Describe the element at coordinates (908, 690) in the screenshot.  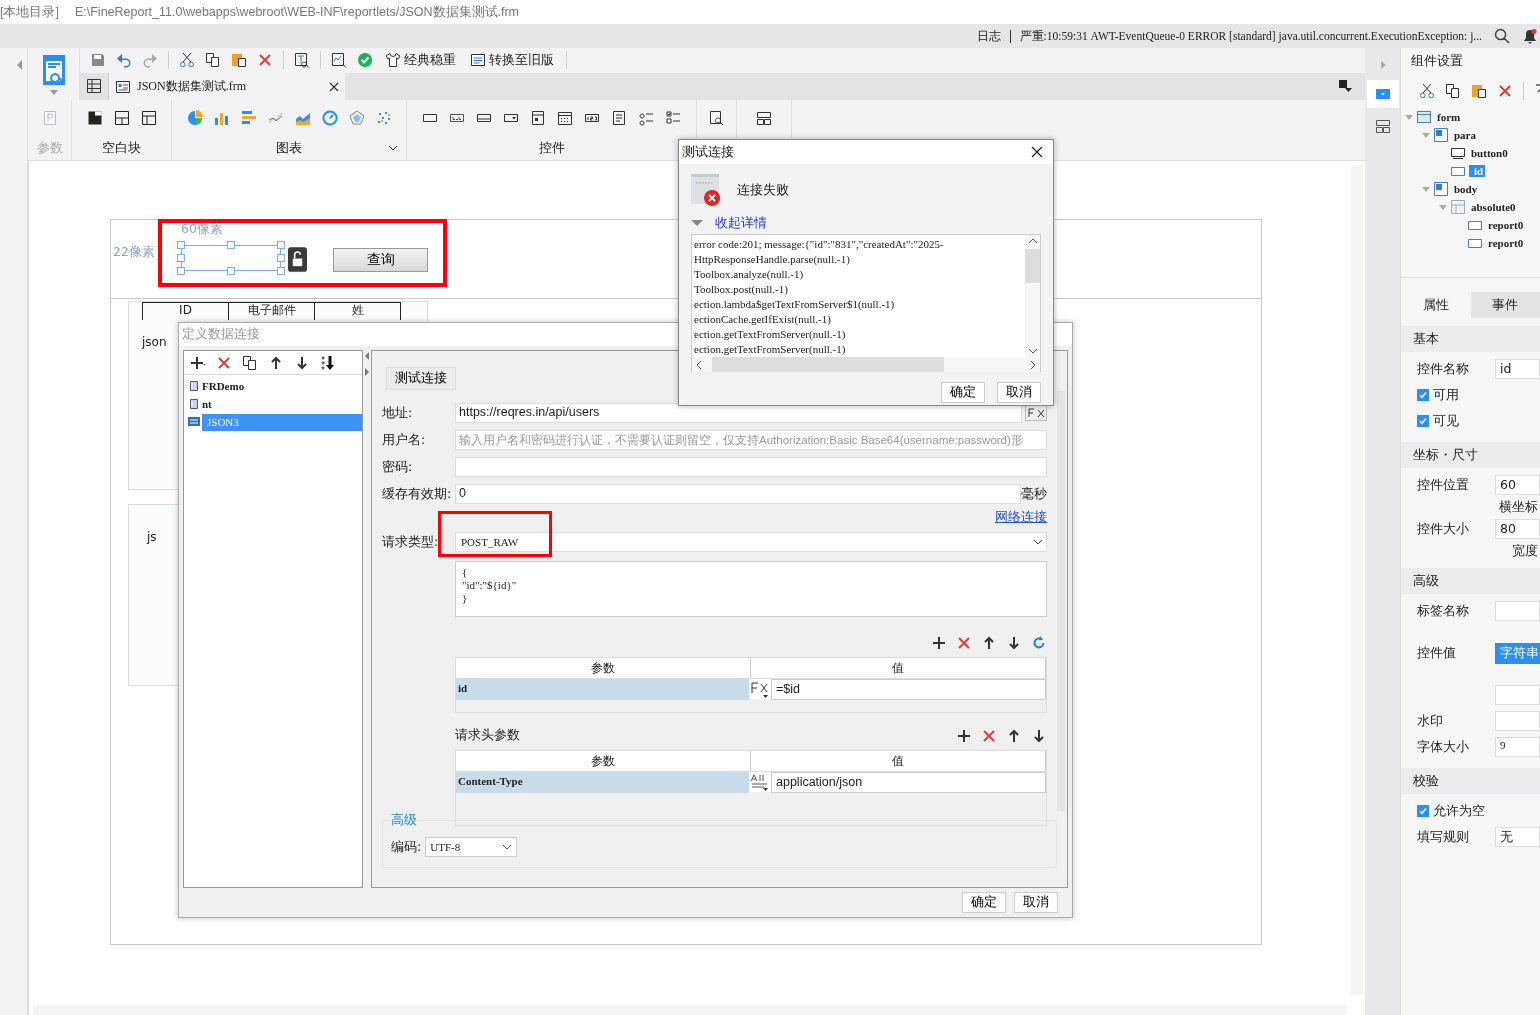
I see `table-cell: =$id` at that location.